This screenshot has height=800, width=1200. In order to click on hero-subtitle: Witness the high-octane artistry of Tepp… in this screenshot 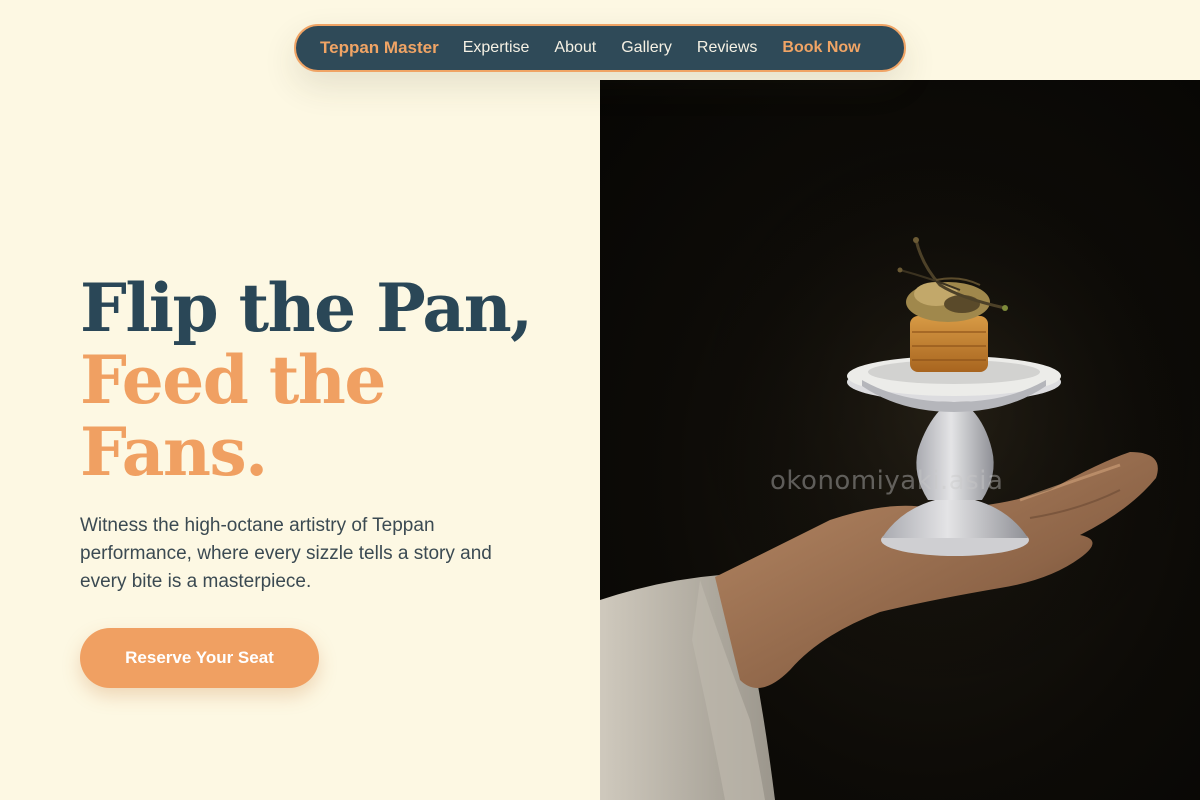, I will do `click(286, 553)`.